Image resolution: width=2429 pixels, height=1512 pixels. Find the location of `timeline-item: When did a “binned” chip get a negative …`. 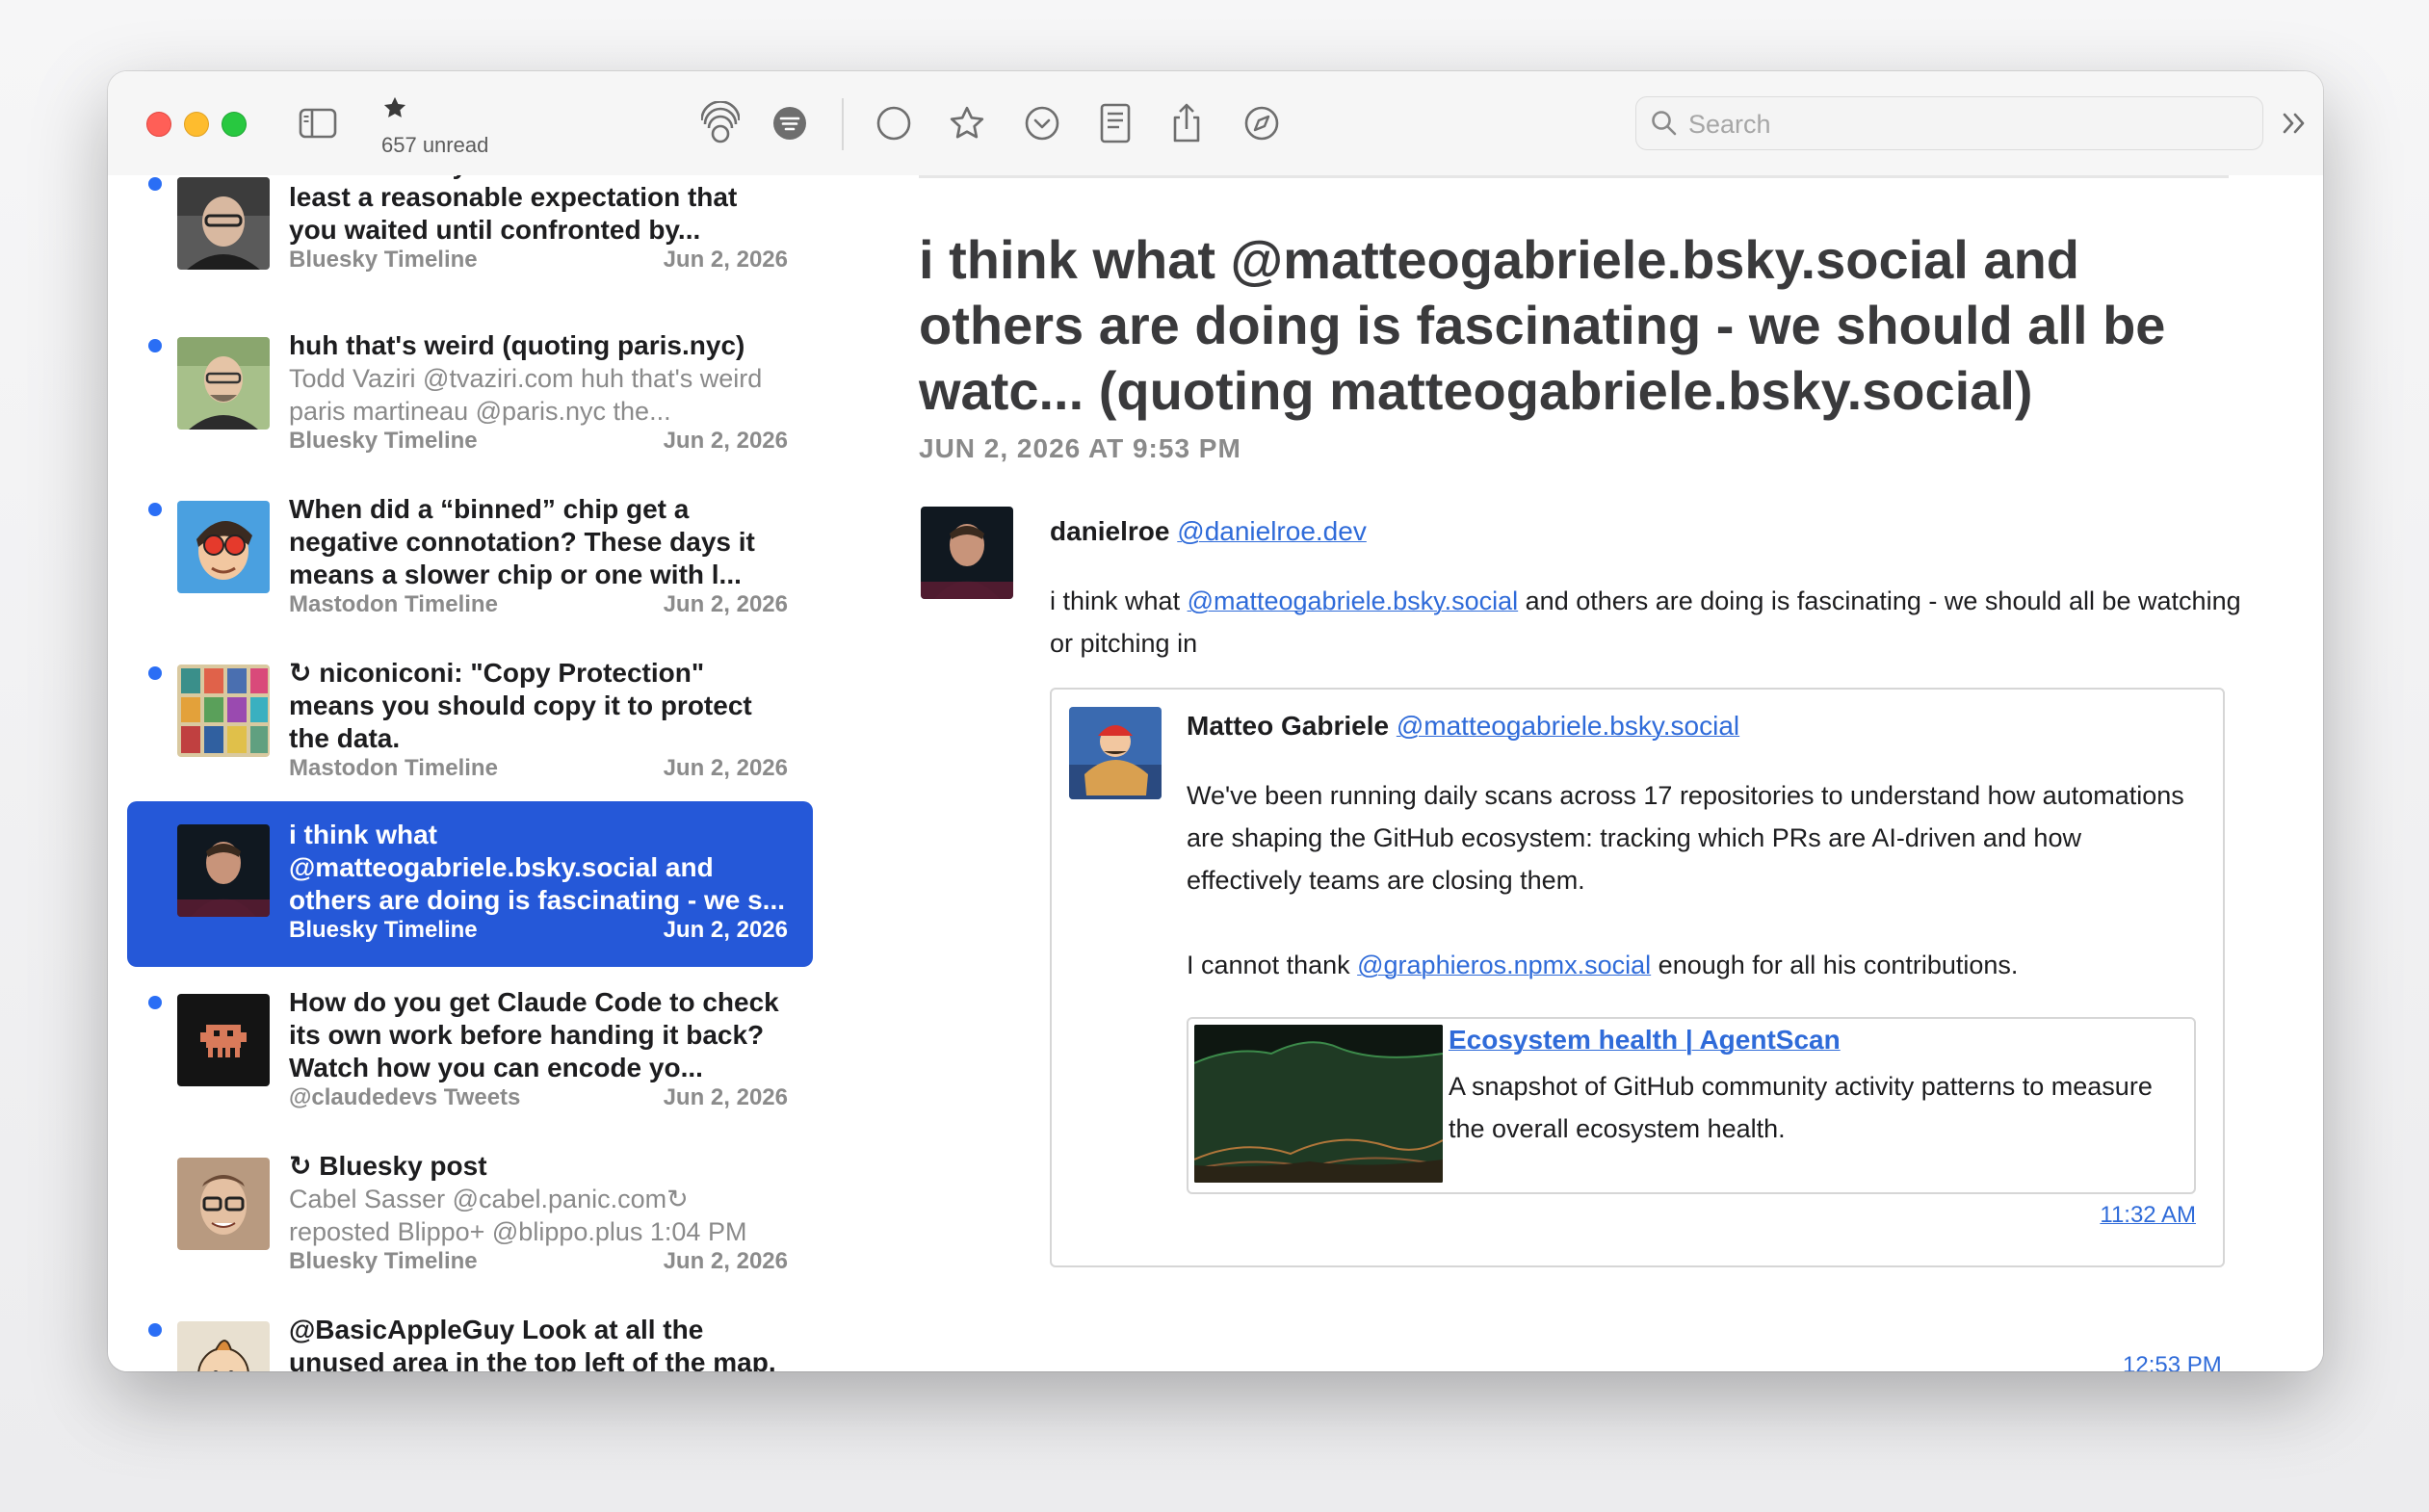

timeline-item: When did a “binned” chip get a negative … is located at coordinates (470, 576).